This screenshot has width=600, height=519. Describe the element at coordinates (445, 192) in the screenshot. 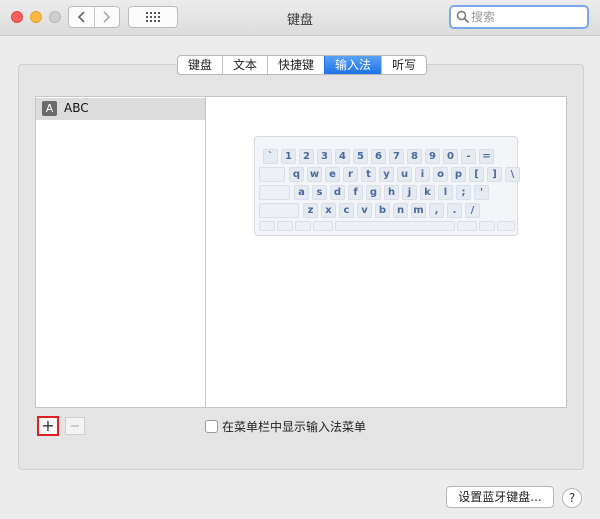

I see `keyboard-key: l` at that location.